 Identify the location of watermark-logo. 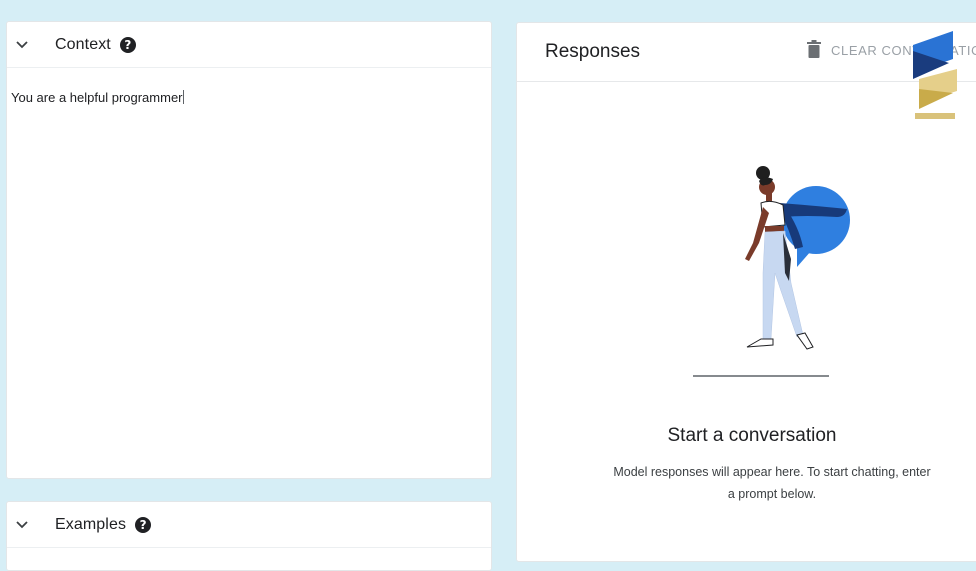
(935, 78).